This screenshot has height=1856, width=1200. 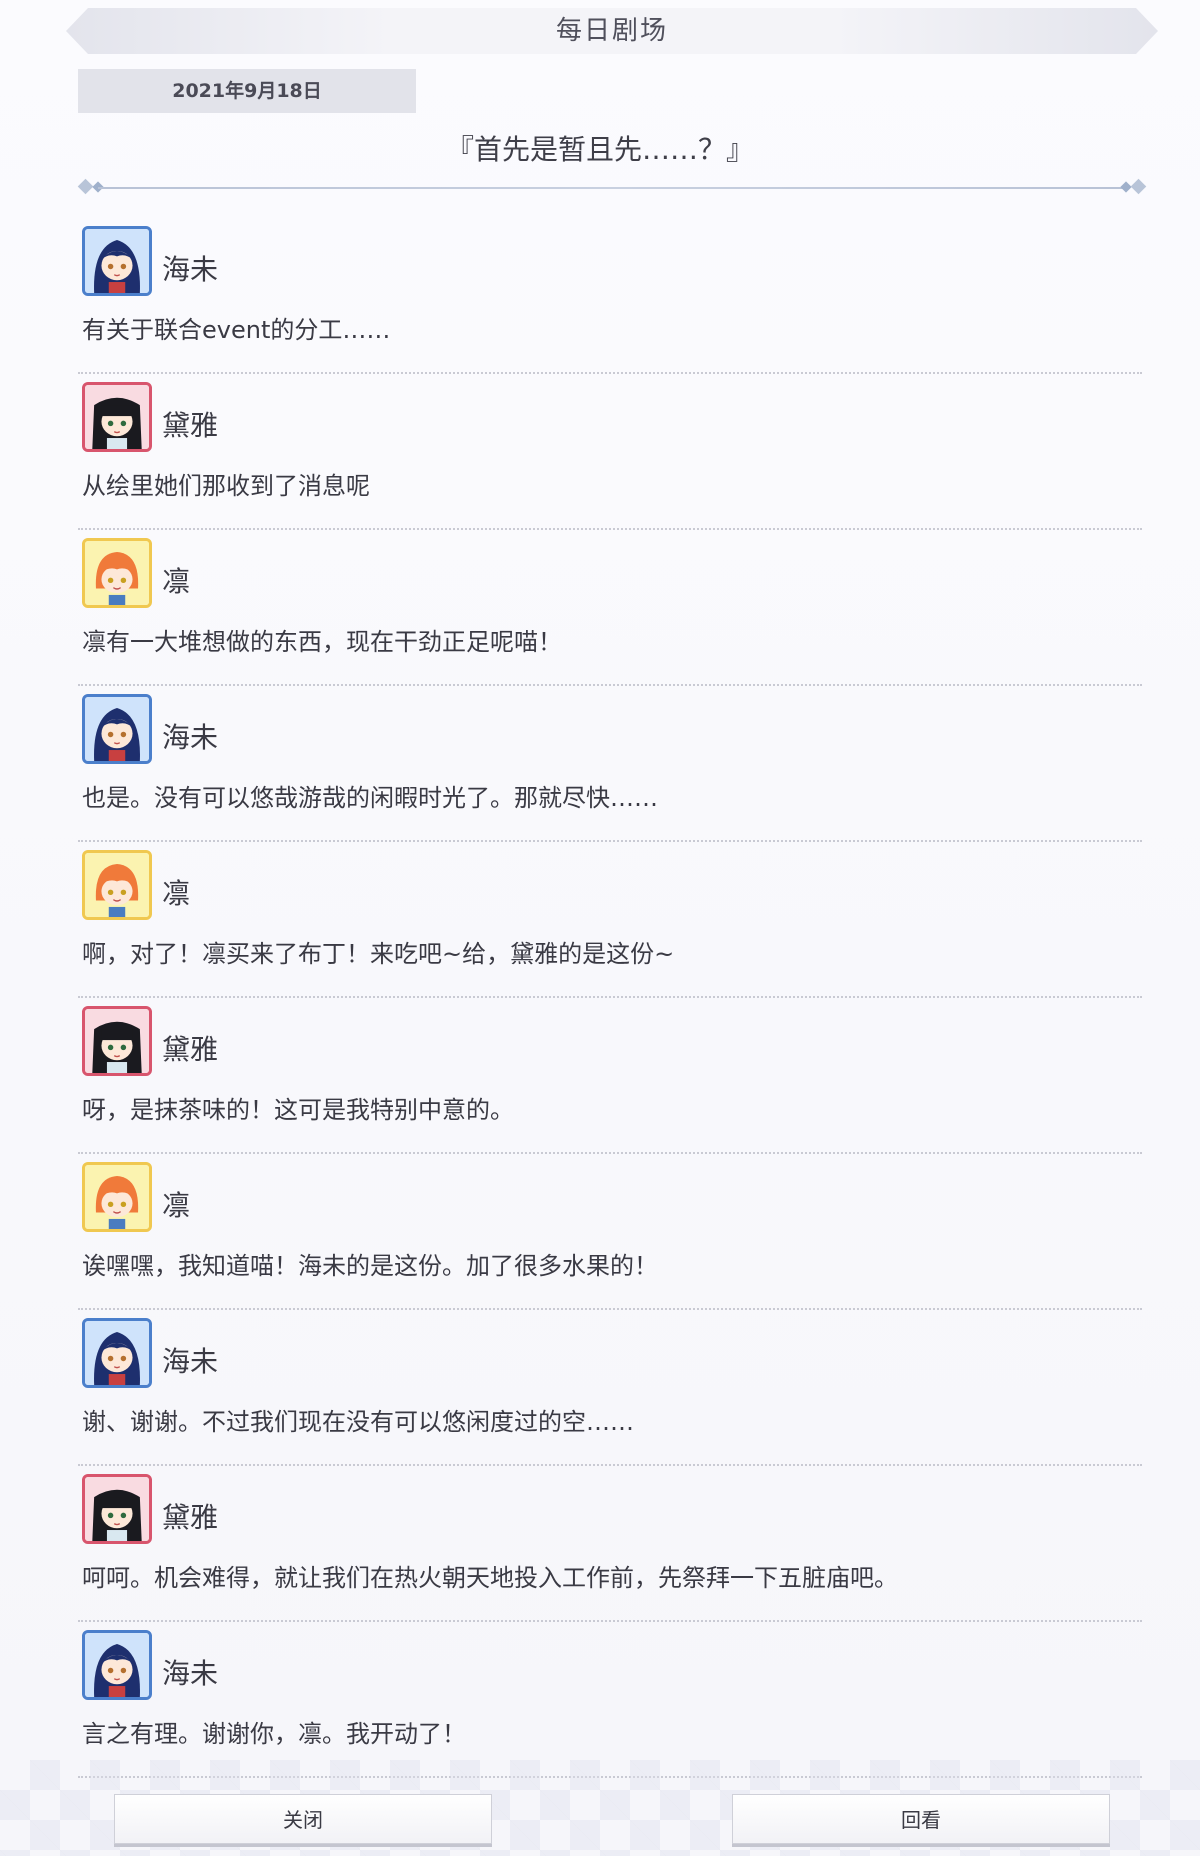 What do you see at coordinates (378, 954) in the screenshot?
I see `message-text: 啊，对了！凛买来了布丁！来吃吧~给，黛雅的是这份~` at bounding box center [378, 954].